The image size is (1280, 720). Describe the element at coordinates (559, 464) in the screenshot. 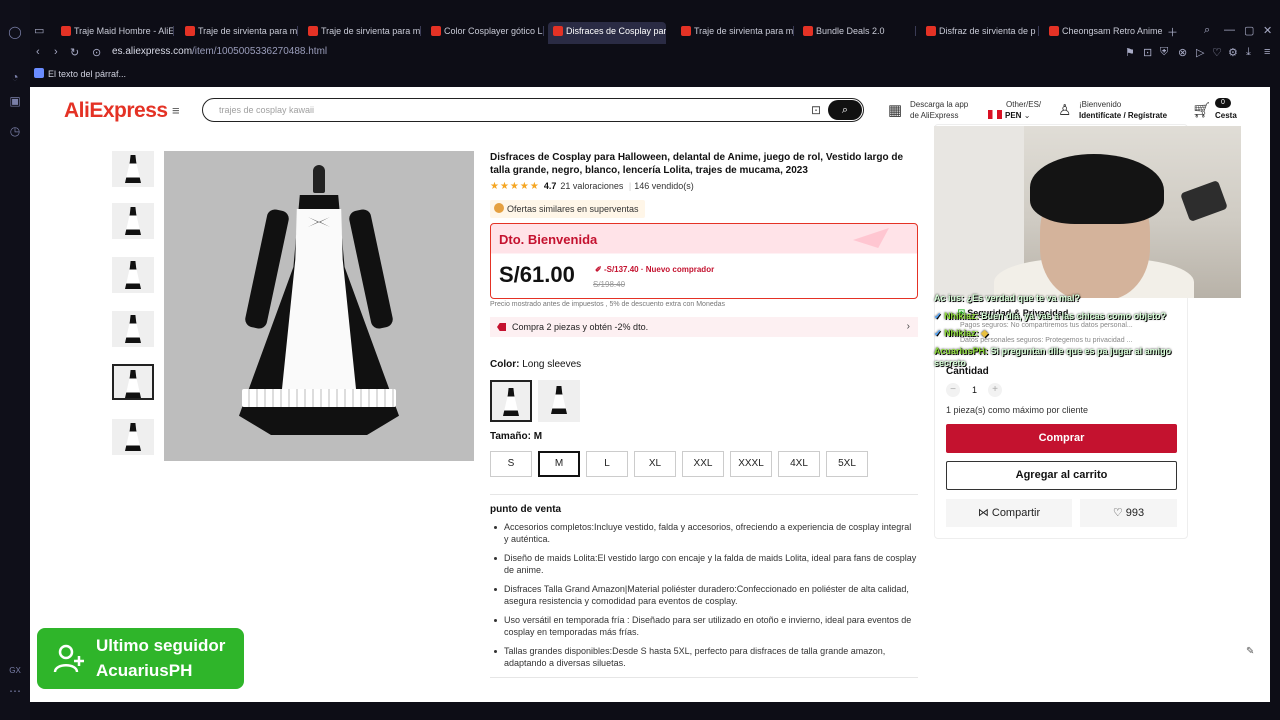

I see `size-option-m-selected: M` at that location.